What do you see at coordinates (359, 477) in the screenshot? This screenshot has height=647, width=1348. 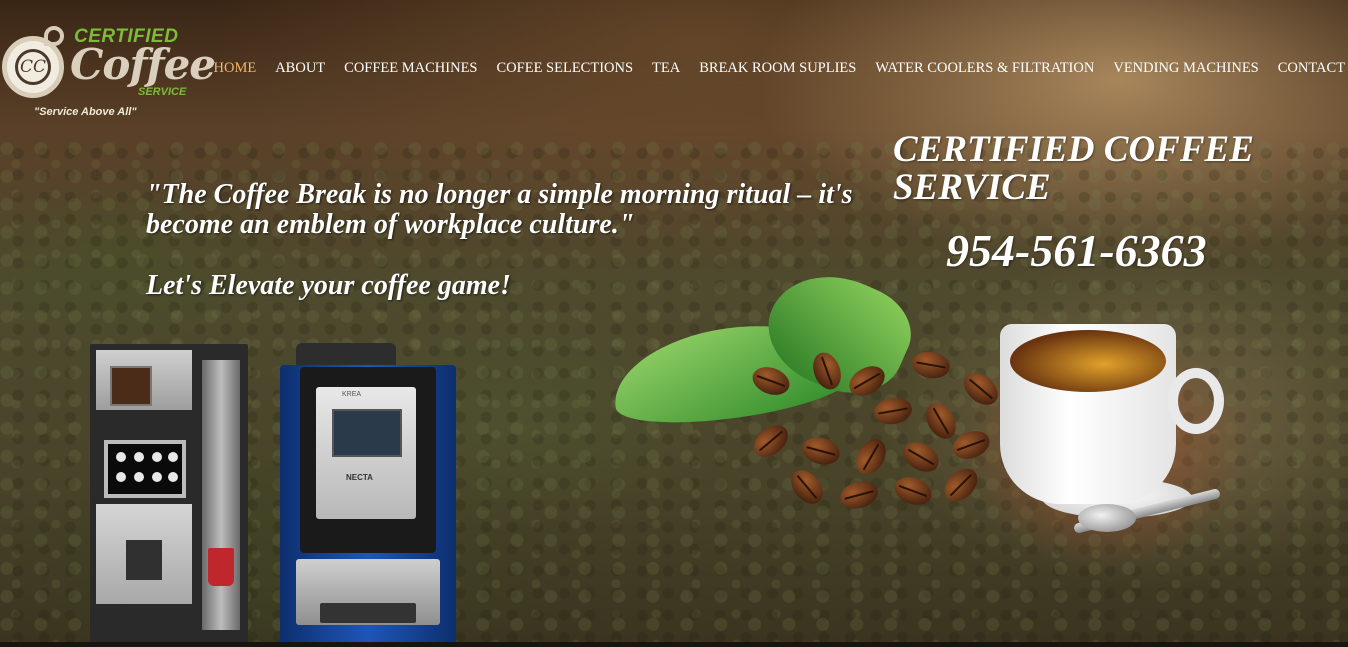 I see `necta-brand: NECTA` at bounding box center [359, 477].